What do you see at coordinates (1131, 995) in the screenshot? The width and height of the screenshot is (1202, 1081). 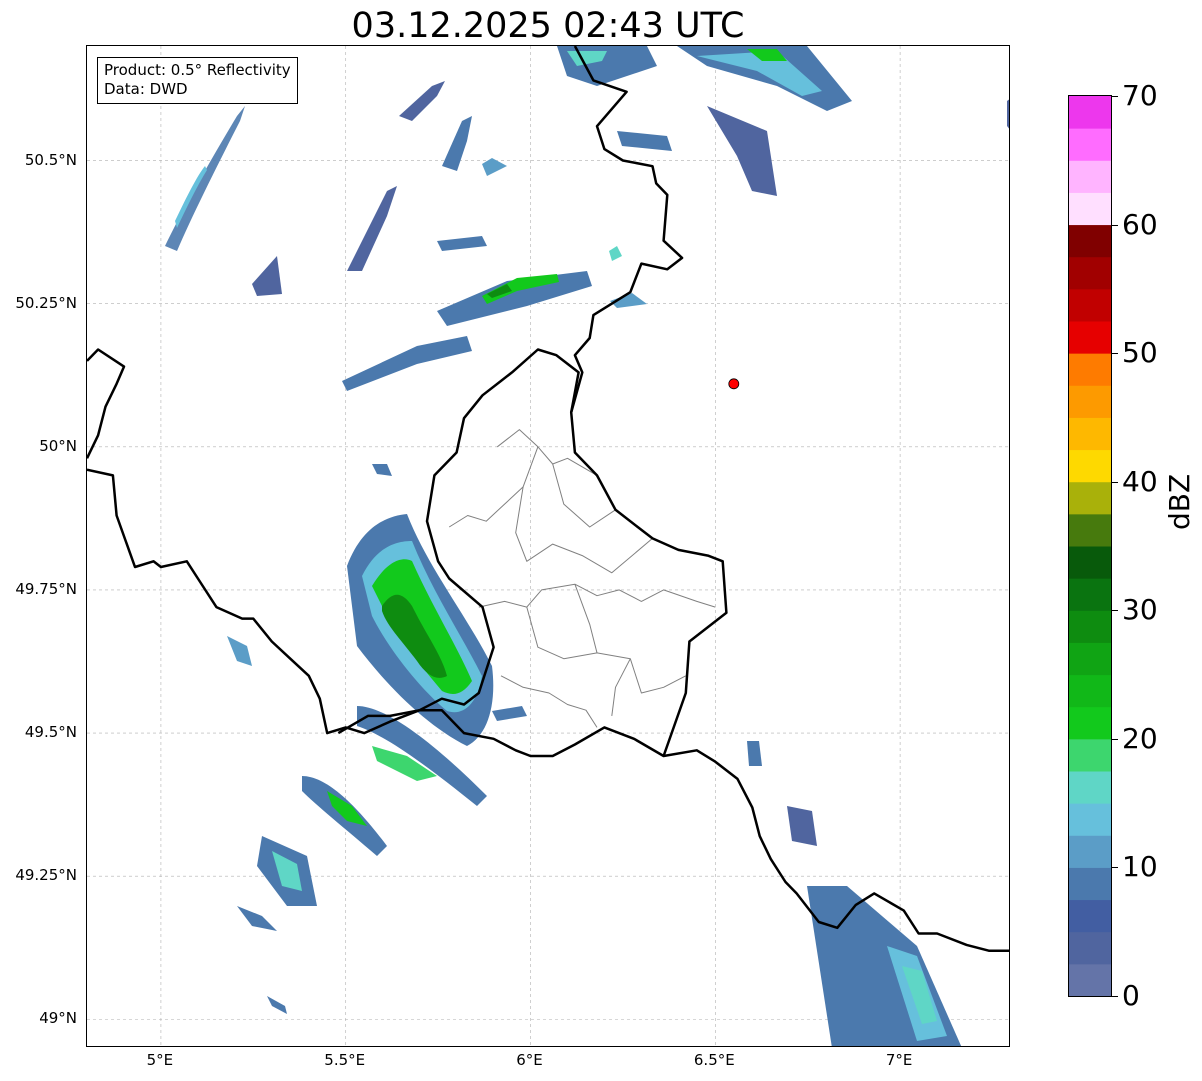 I see `colorbar-tick-label: 0` at bounding box center [1131, 995].